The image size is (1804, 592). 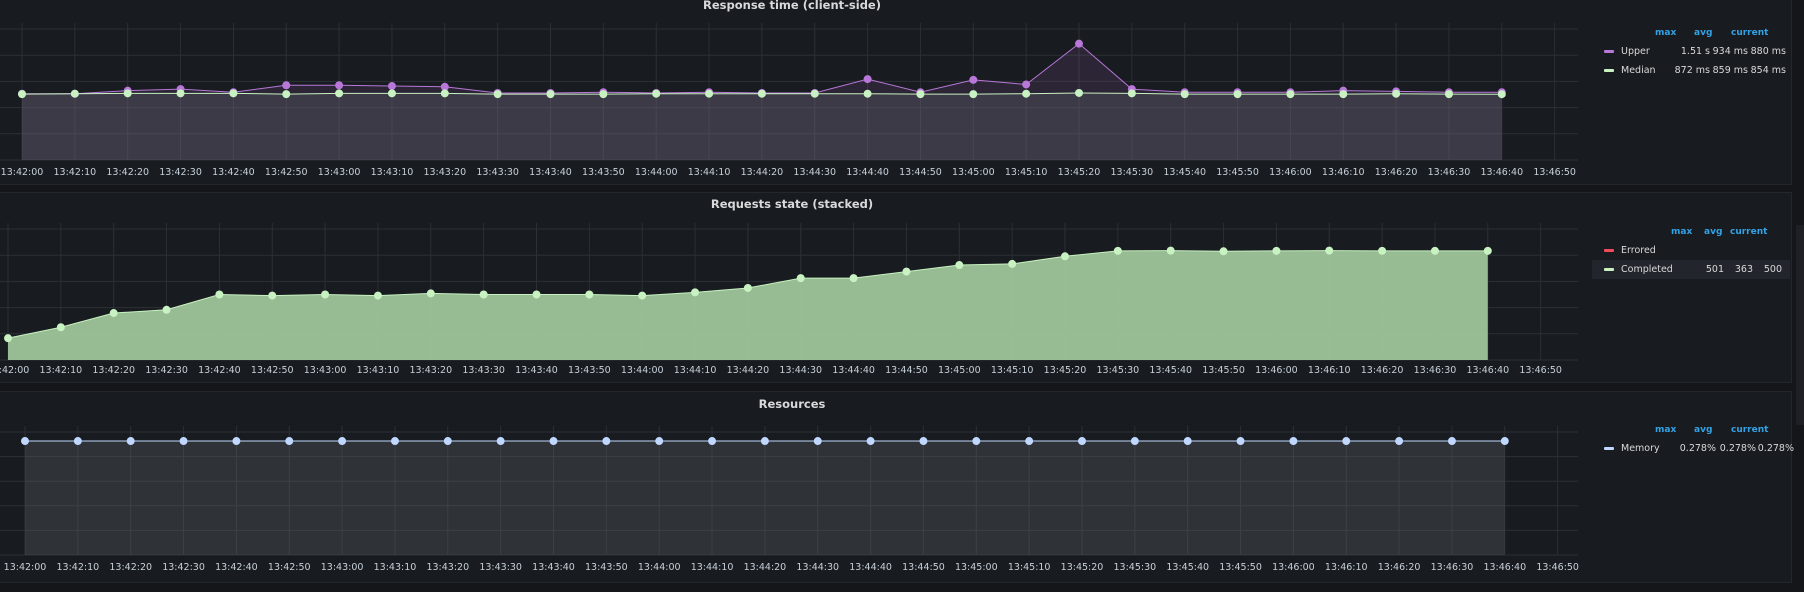 I want to click on legend-item-errored: Errored, so click(x=1691, y=250).